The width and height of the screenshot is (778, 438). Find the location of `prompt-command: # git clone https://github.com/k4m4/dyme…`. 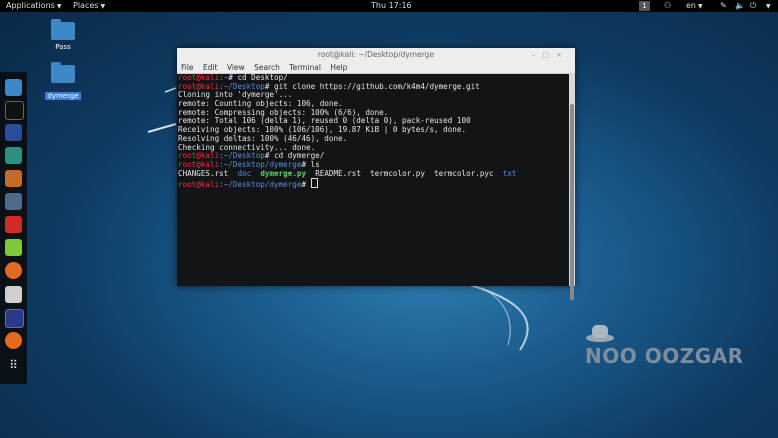

prompt-command: # git clone https://github.com/k4m4/dyme… is located at coordinates (372, 86).